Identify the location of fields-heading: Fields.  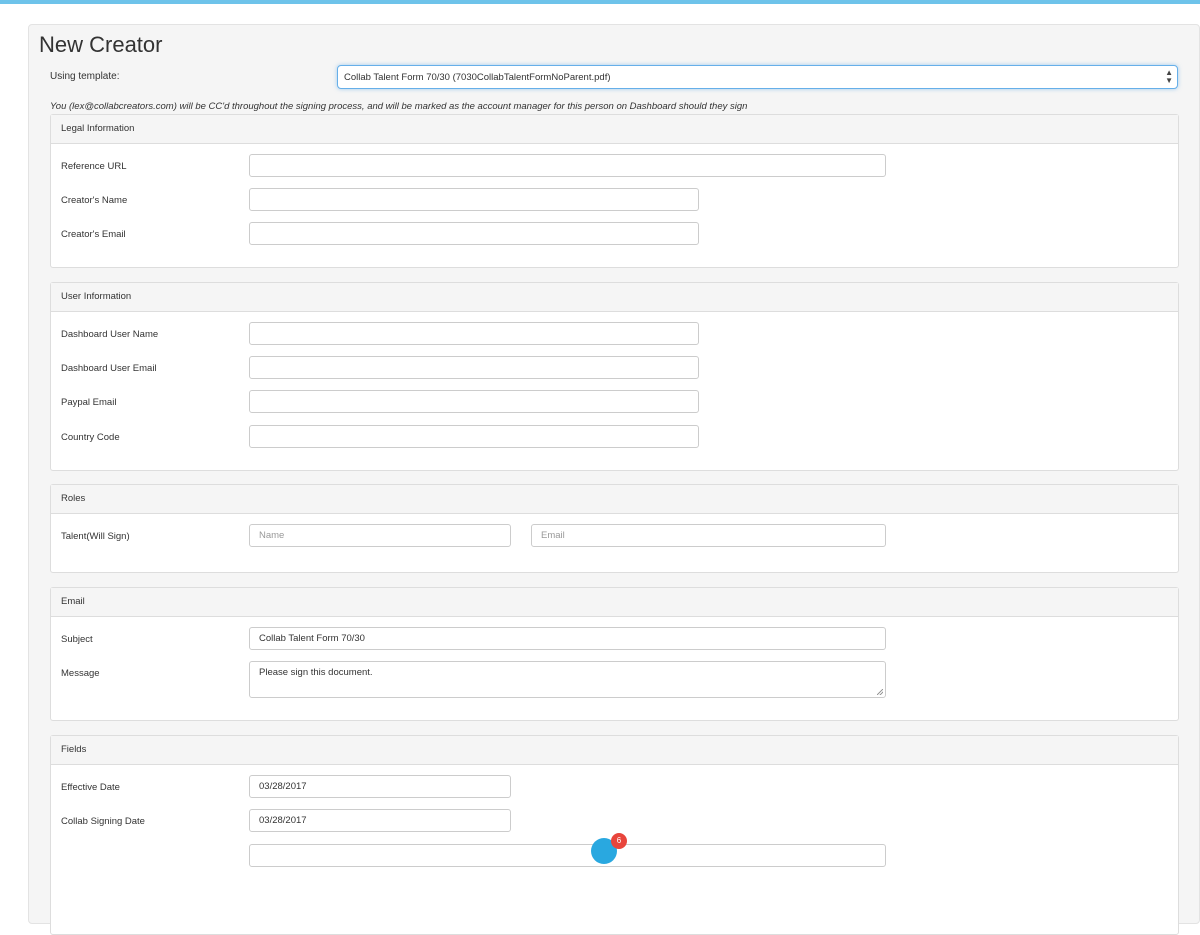
(614, 750).